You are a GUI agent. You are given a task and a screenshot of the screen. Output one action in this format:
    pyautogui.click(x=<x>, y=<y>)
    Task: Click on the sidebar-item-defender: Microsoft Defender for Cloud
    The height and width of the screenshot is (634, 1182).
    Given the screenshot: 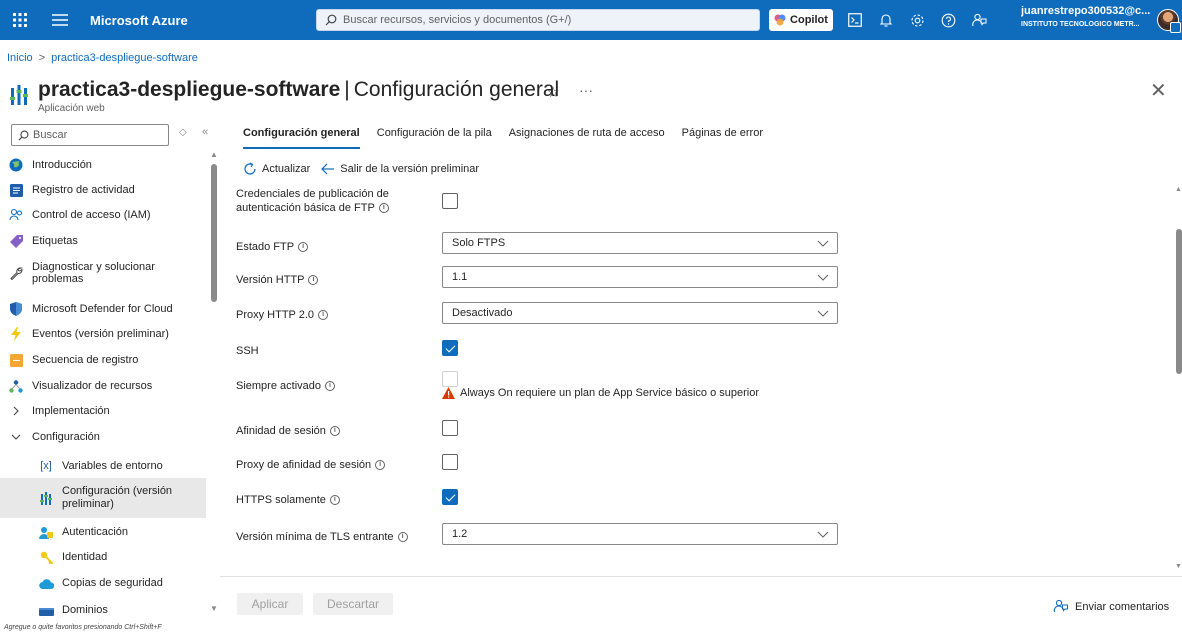 What is the action you would take?
    pyautogui.click(x=103, y=309)
    